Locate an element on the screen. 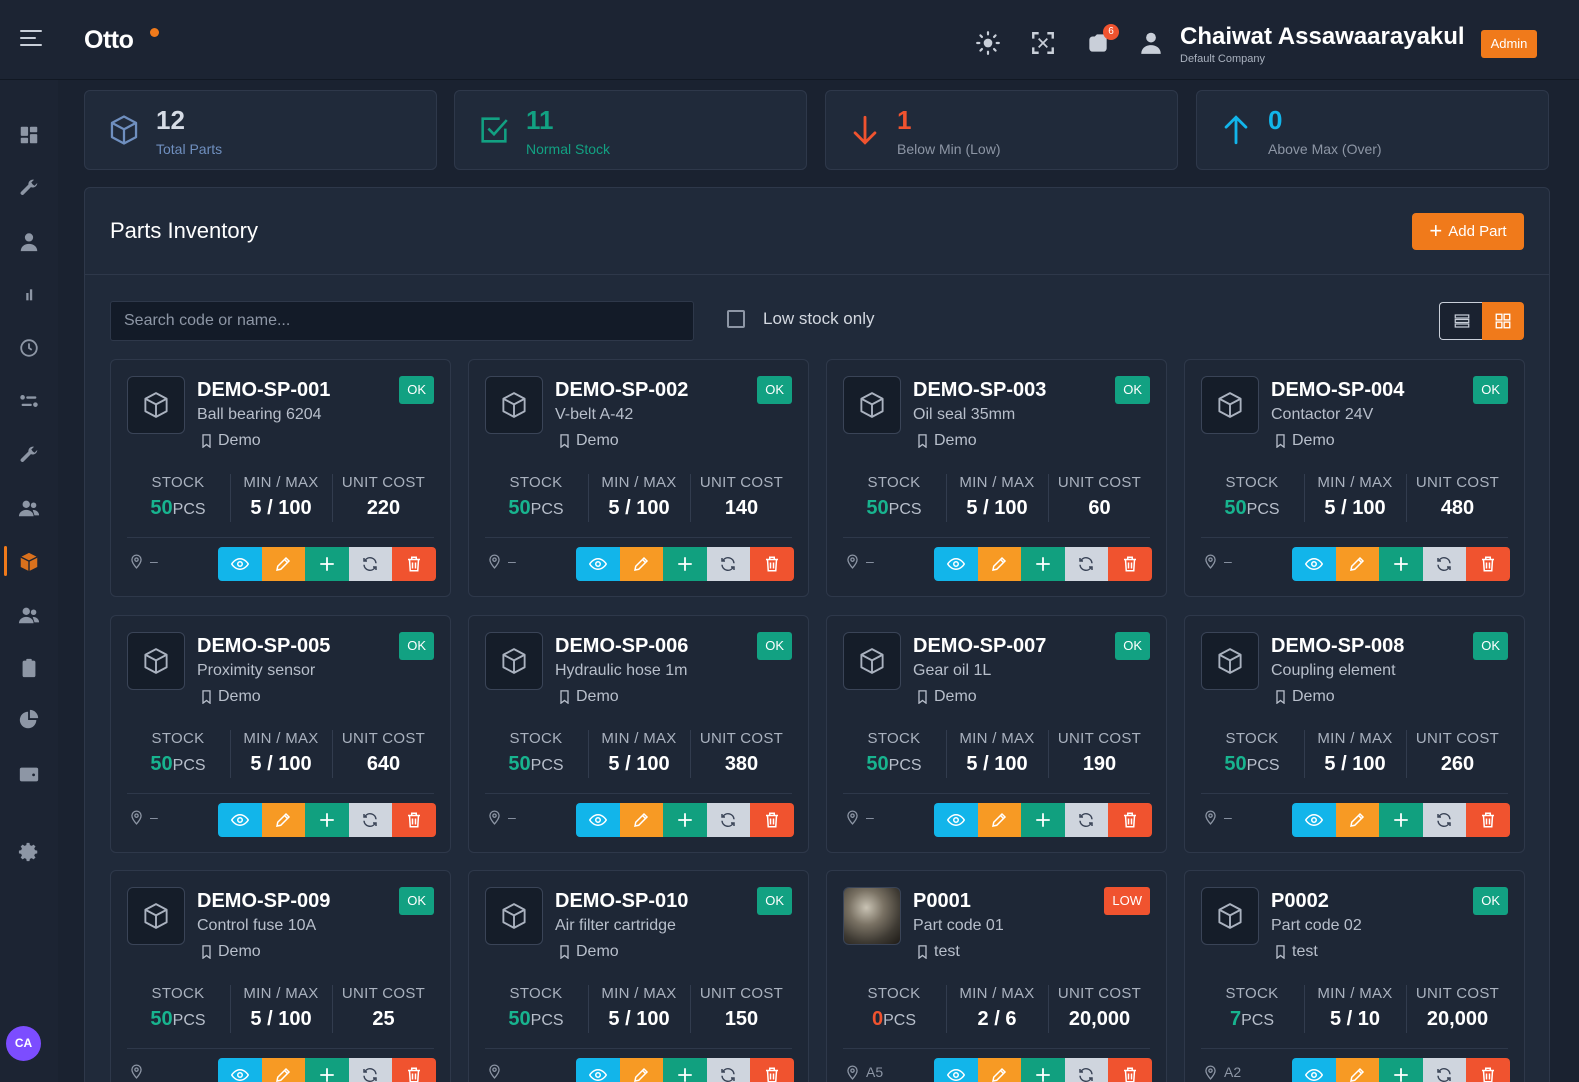  box-icon is located at coordinates (29, 562).